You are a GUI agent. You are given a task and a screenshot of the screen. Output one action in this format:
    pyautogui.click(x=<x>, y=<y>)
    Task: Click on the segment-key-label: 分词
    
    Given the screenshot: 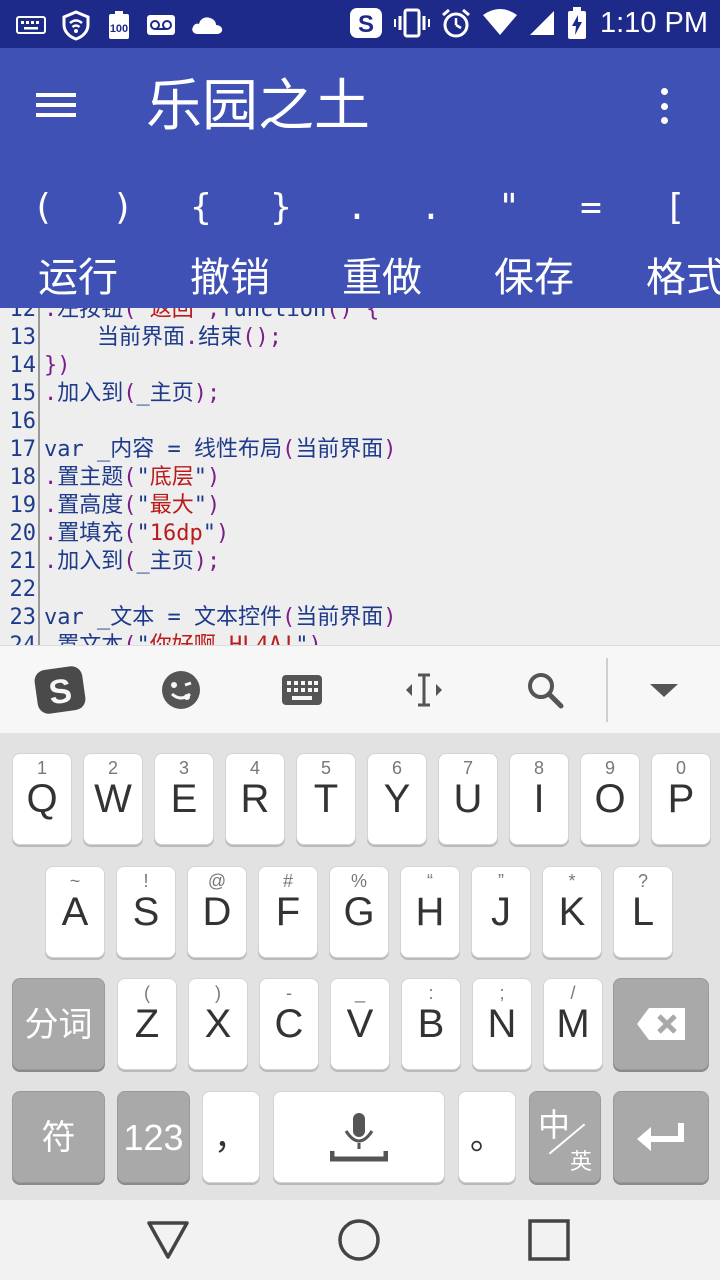 What is the action you would take?
    pyautogui.click(x=58, y=1025)
    